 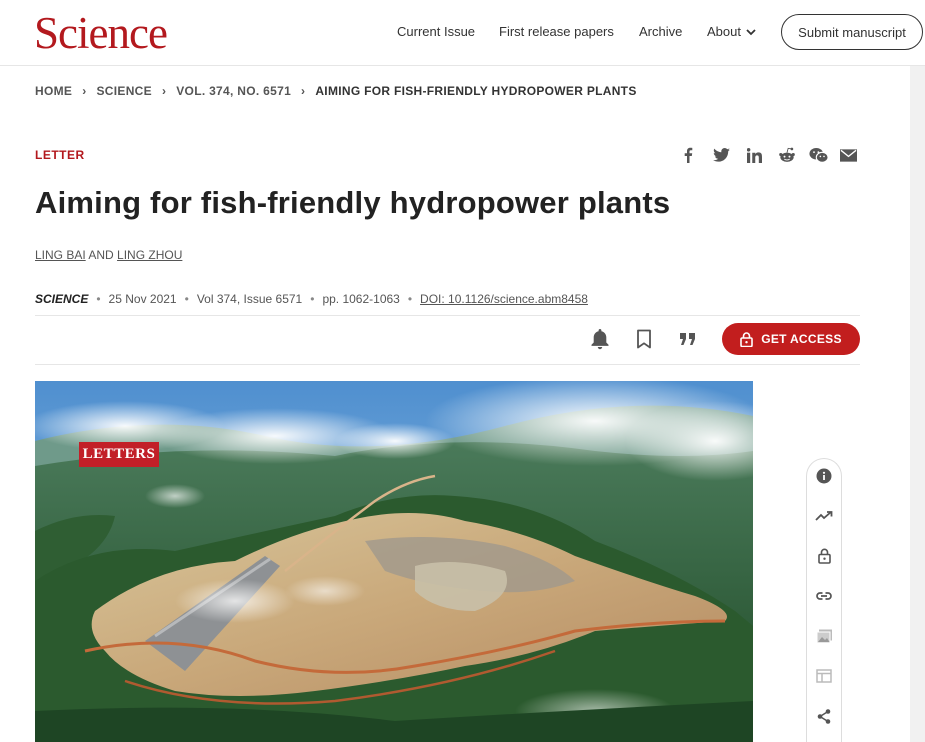 I want to click on article-tools-rail, so click(x=824, y=600).